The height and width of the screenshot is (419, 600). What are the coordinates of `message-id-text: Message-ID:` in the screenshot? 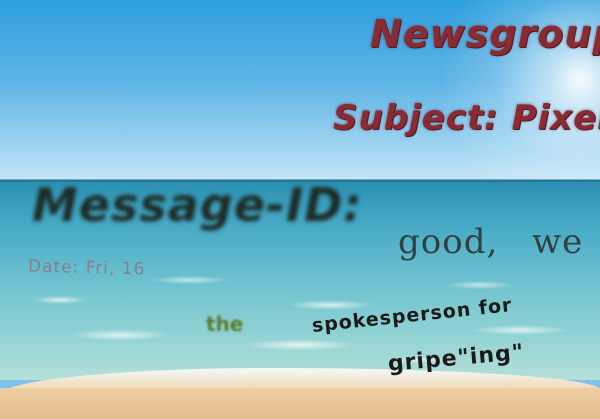 It's located at (197, 205).